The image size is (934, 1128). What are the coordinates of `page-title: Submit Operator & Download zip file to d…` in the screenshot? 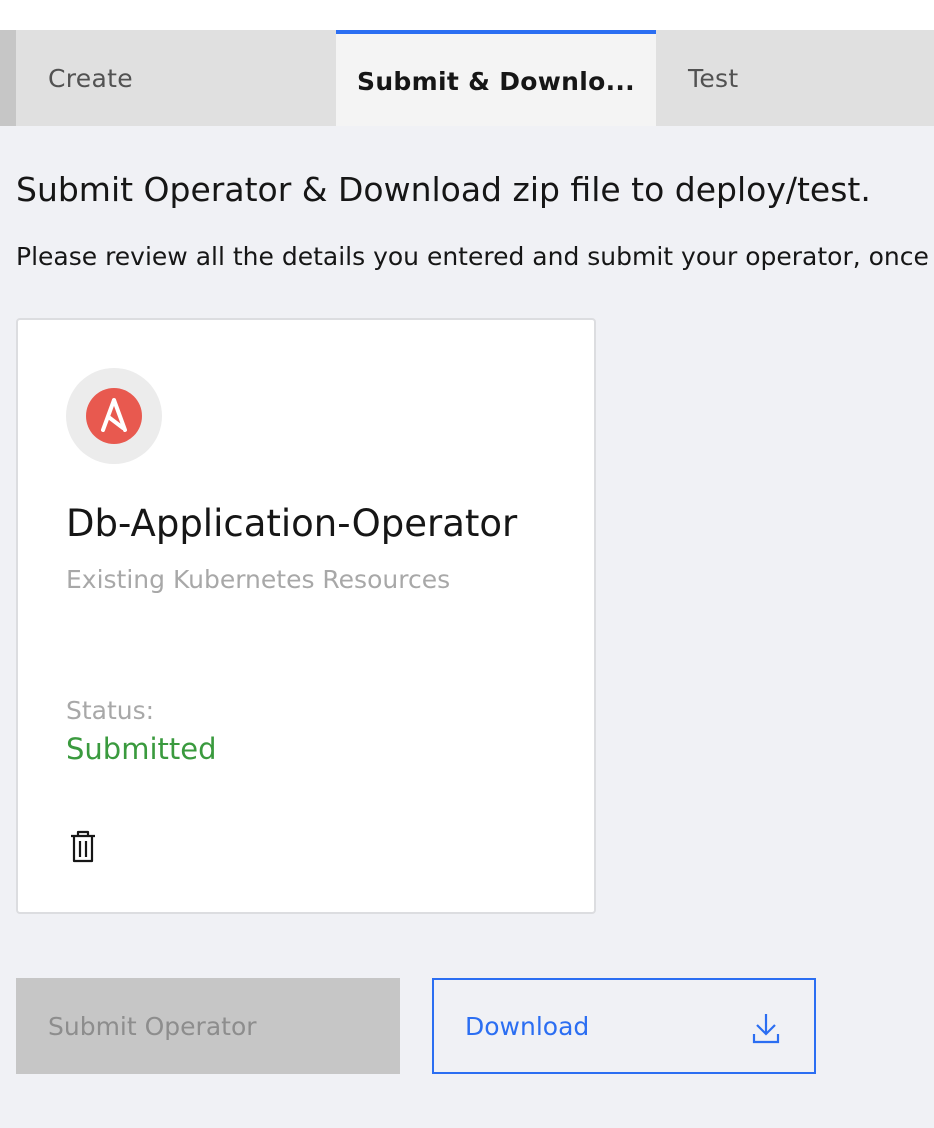 It's located at (443, 189).